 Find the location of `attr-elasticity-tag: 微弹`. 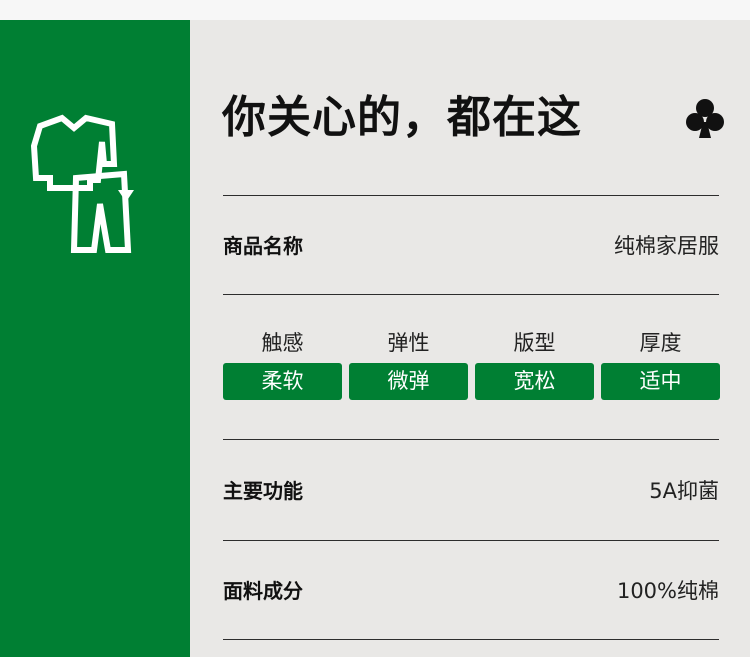

attr-elasticity-tag: 微弹 is located at coordinates (408, 381).